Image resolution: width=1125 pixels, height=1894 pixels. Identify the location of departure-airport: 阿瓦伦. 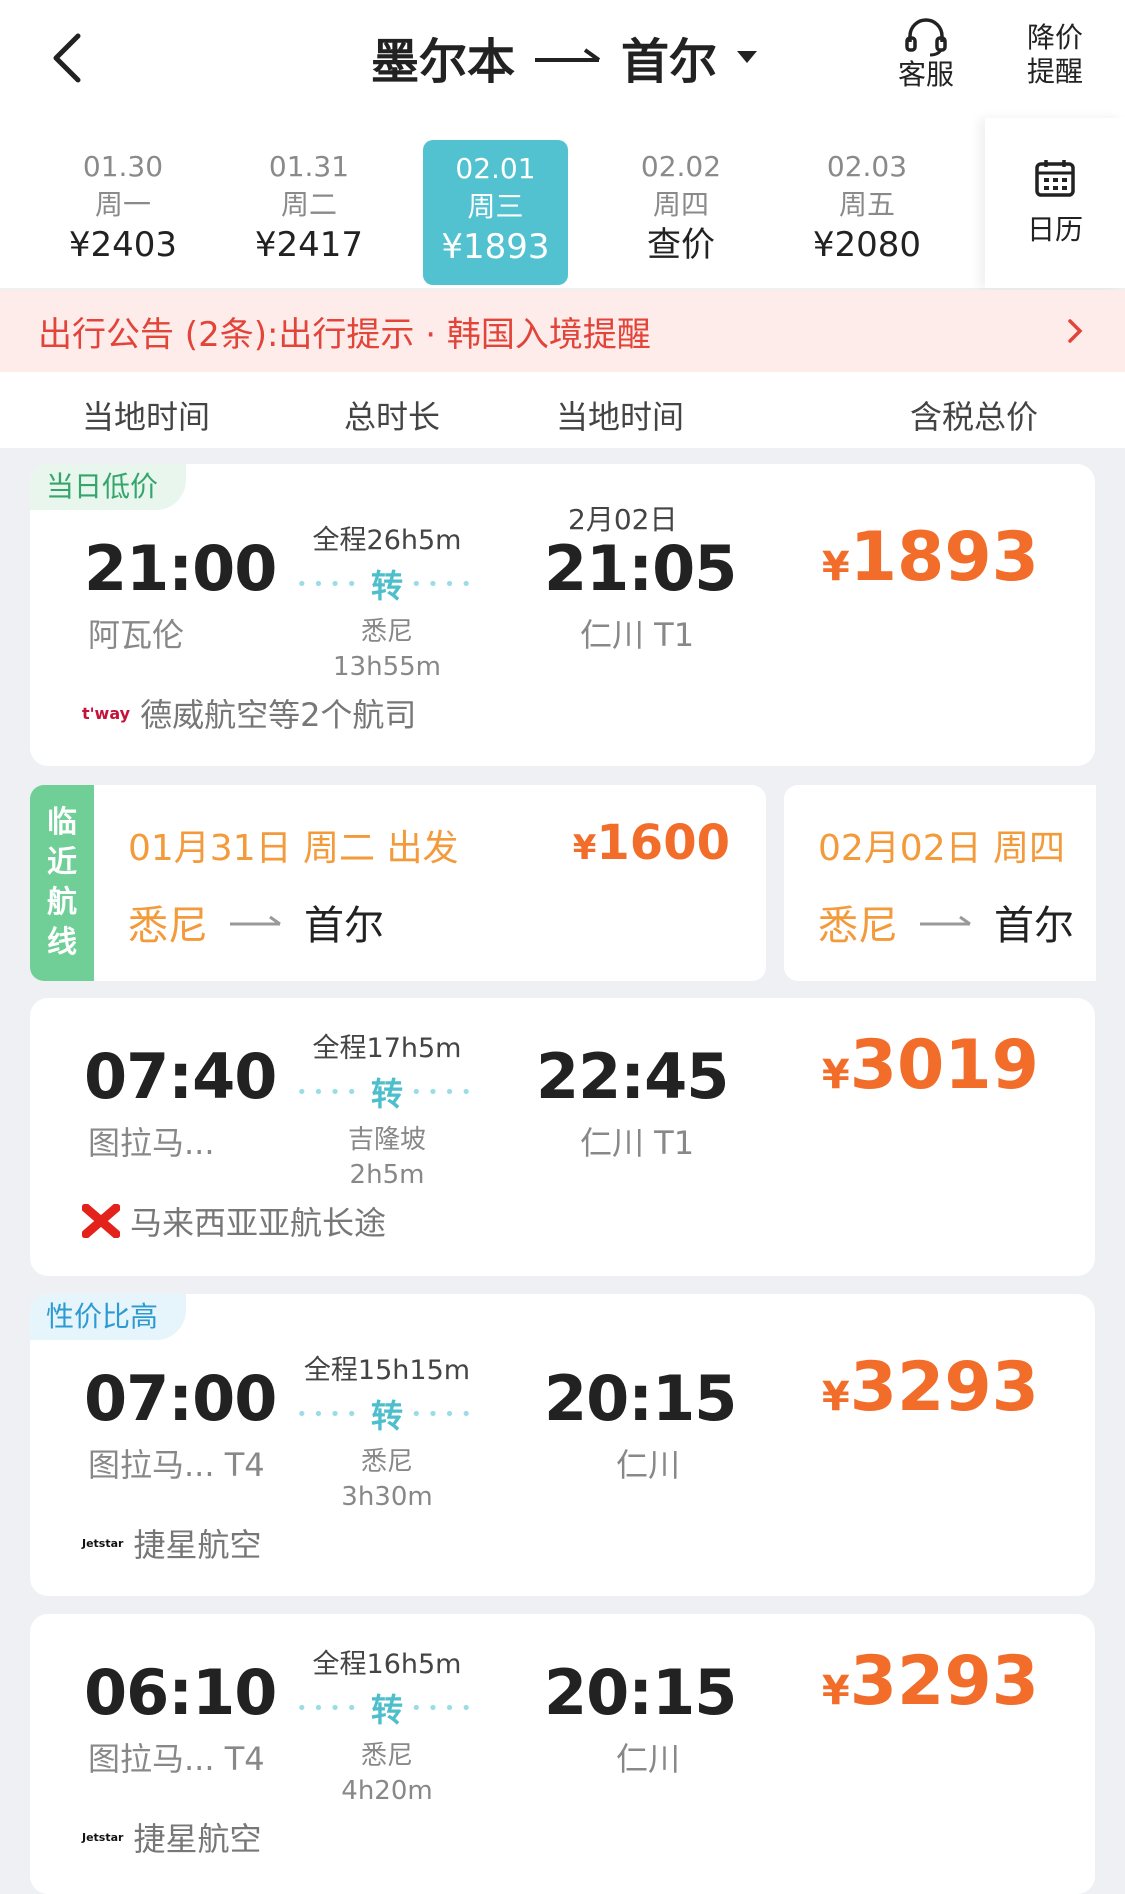
(136, 635).